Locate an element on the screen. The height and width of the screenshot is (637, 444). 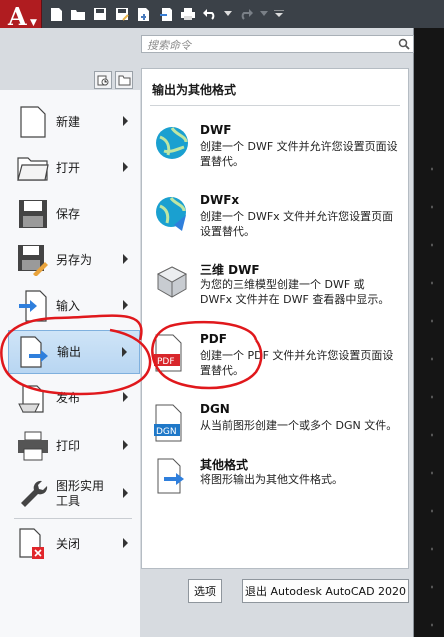
sidebar-item-save: 保存 is located at coordinates (74, 214).